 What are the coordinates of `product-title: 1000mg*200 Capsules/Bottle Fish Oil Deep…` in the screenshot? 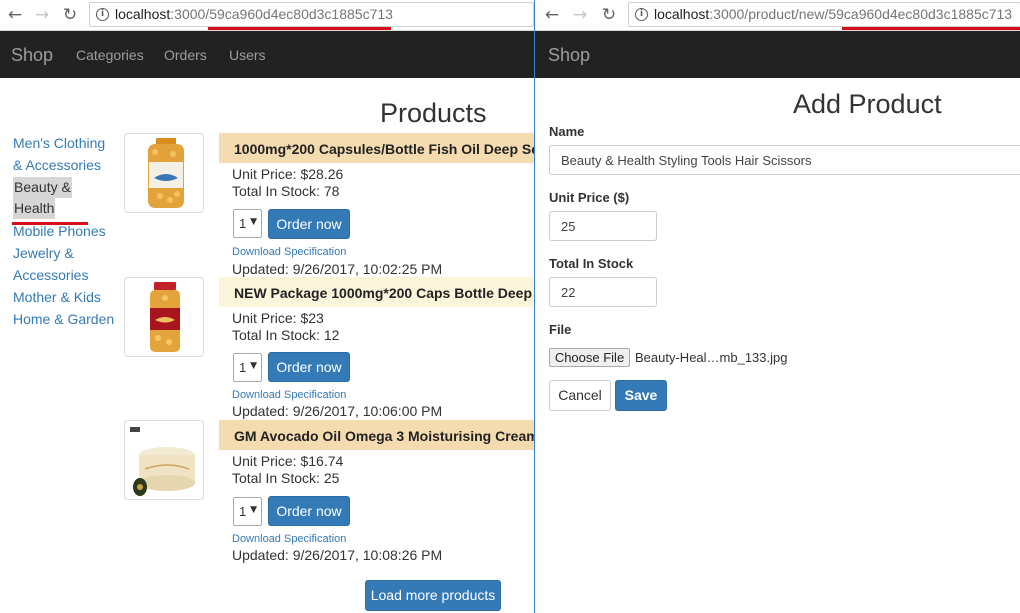 It's located at (384, 149).